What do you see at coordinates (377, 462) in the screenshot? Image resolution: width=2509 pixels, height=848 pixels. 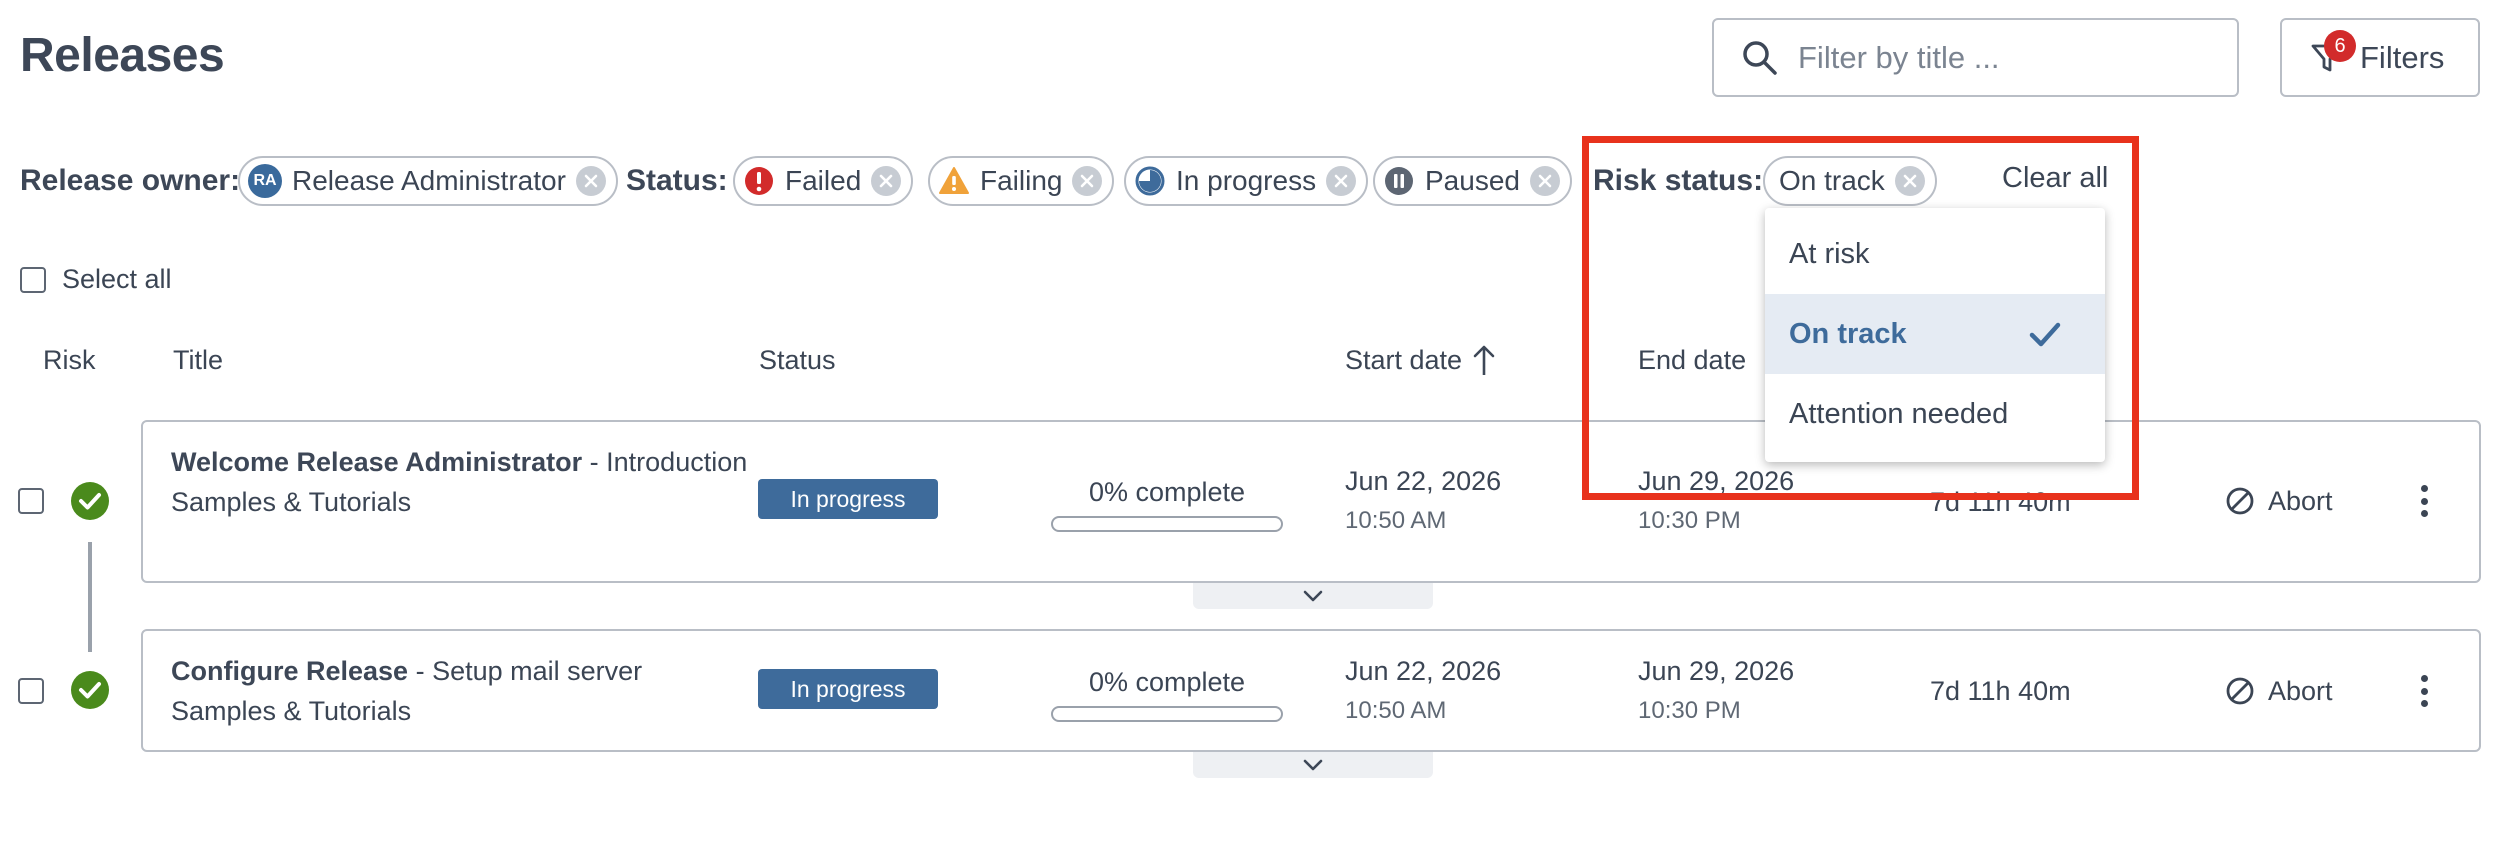 I see `release-title-bold: Welcome Release Administrator` at bounding box center [377, 462].